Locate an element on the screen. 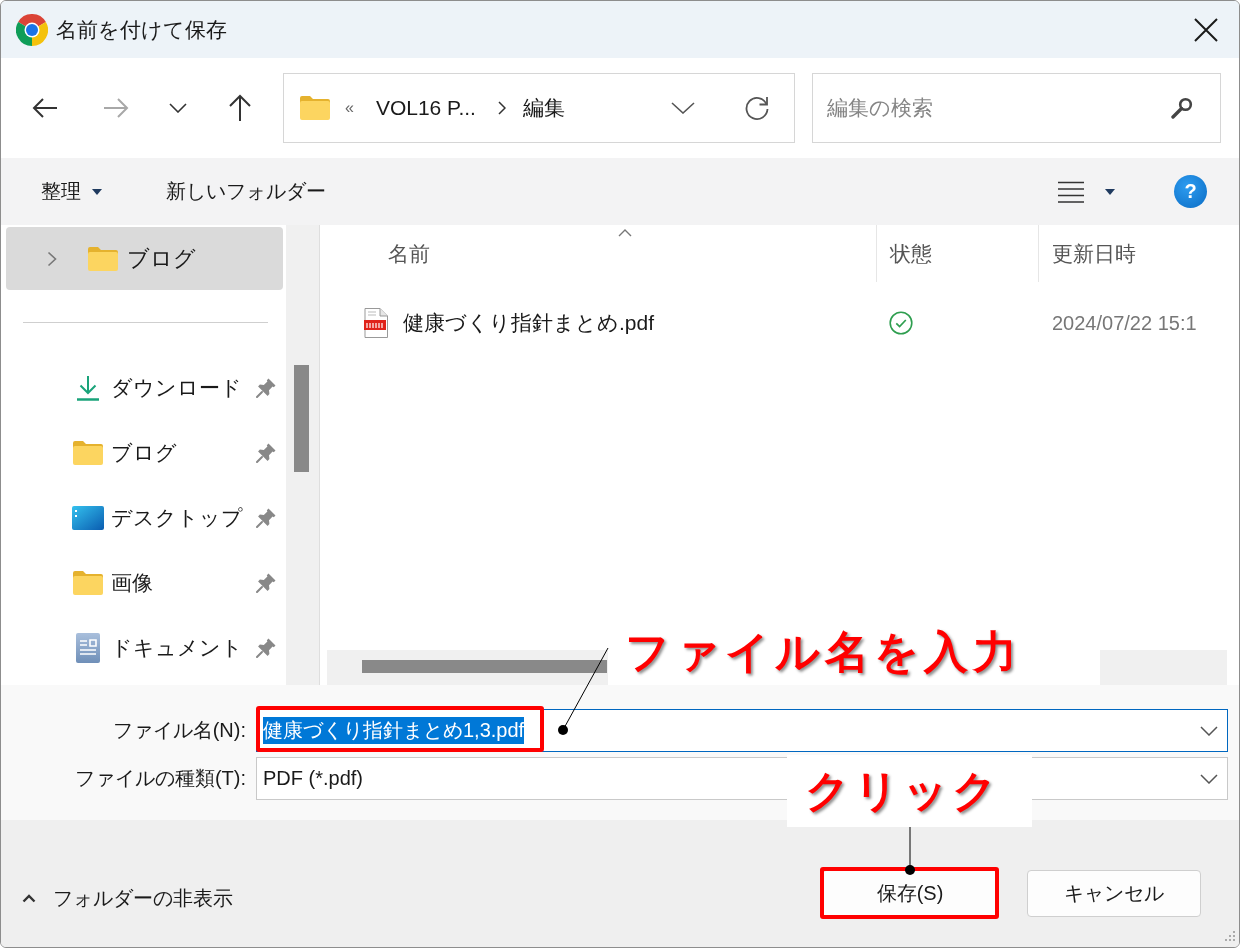  up-arrow-icon is located at coordinates (240, 108).